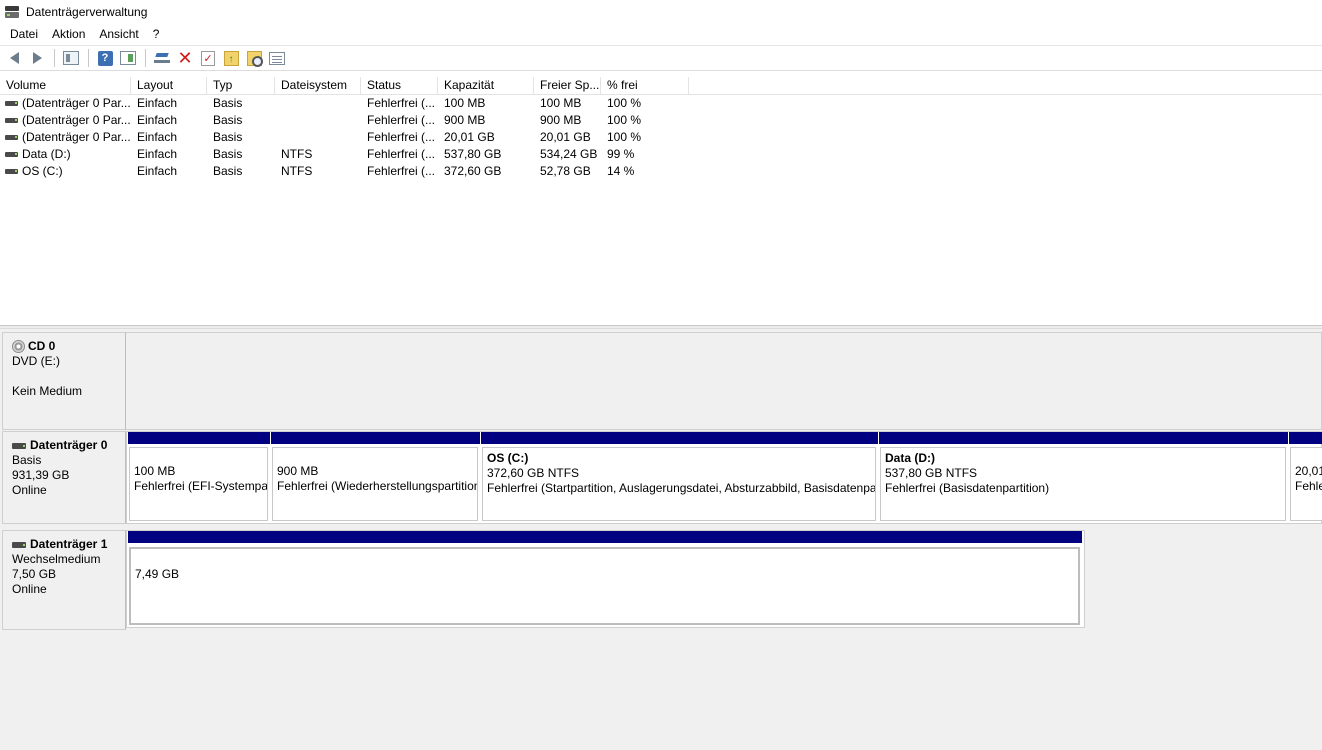  I want to click on volume-filesystem, so click(318, 137).